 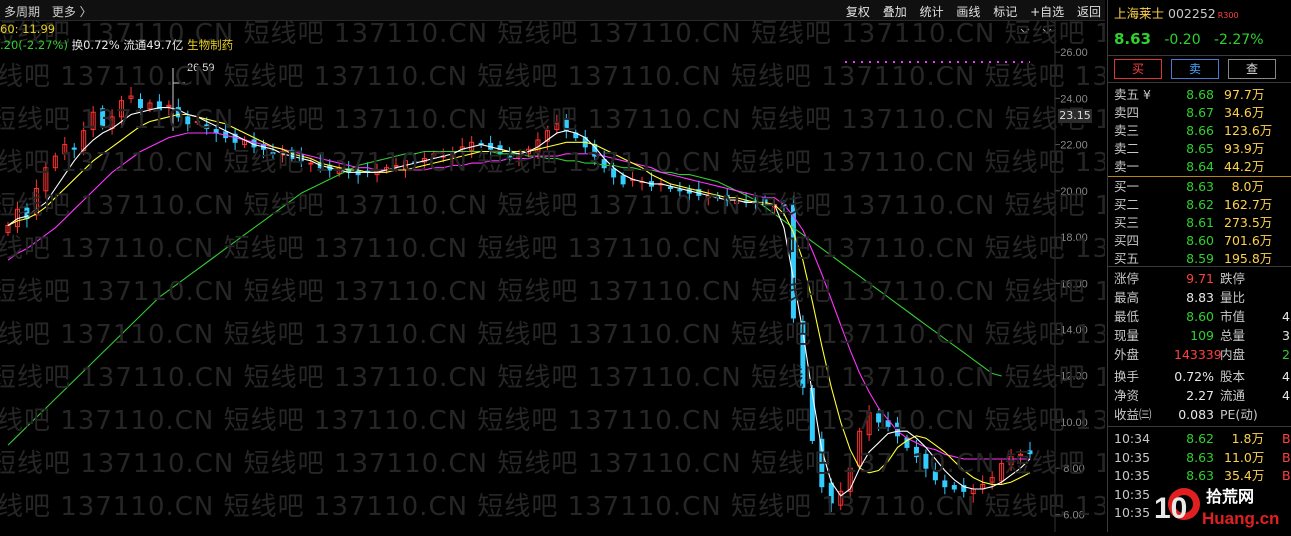 What do you see at coordinates (1127, 278) in the screenshot?
I see `stat-label: 涨停` at bounding box center [1127, 278].